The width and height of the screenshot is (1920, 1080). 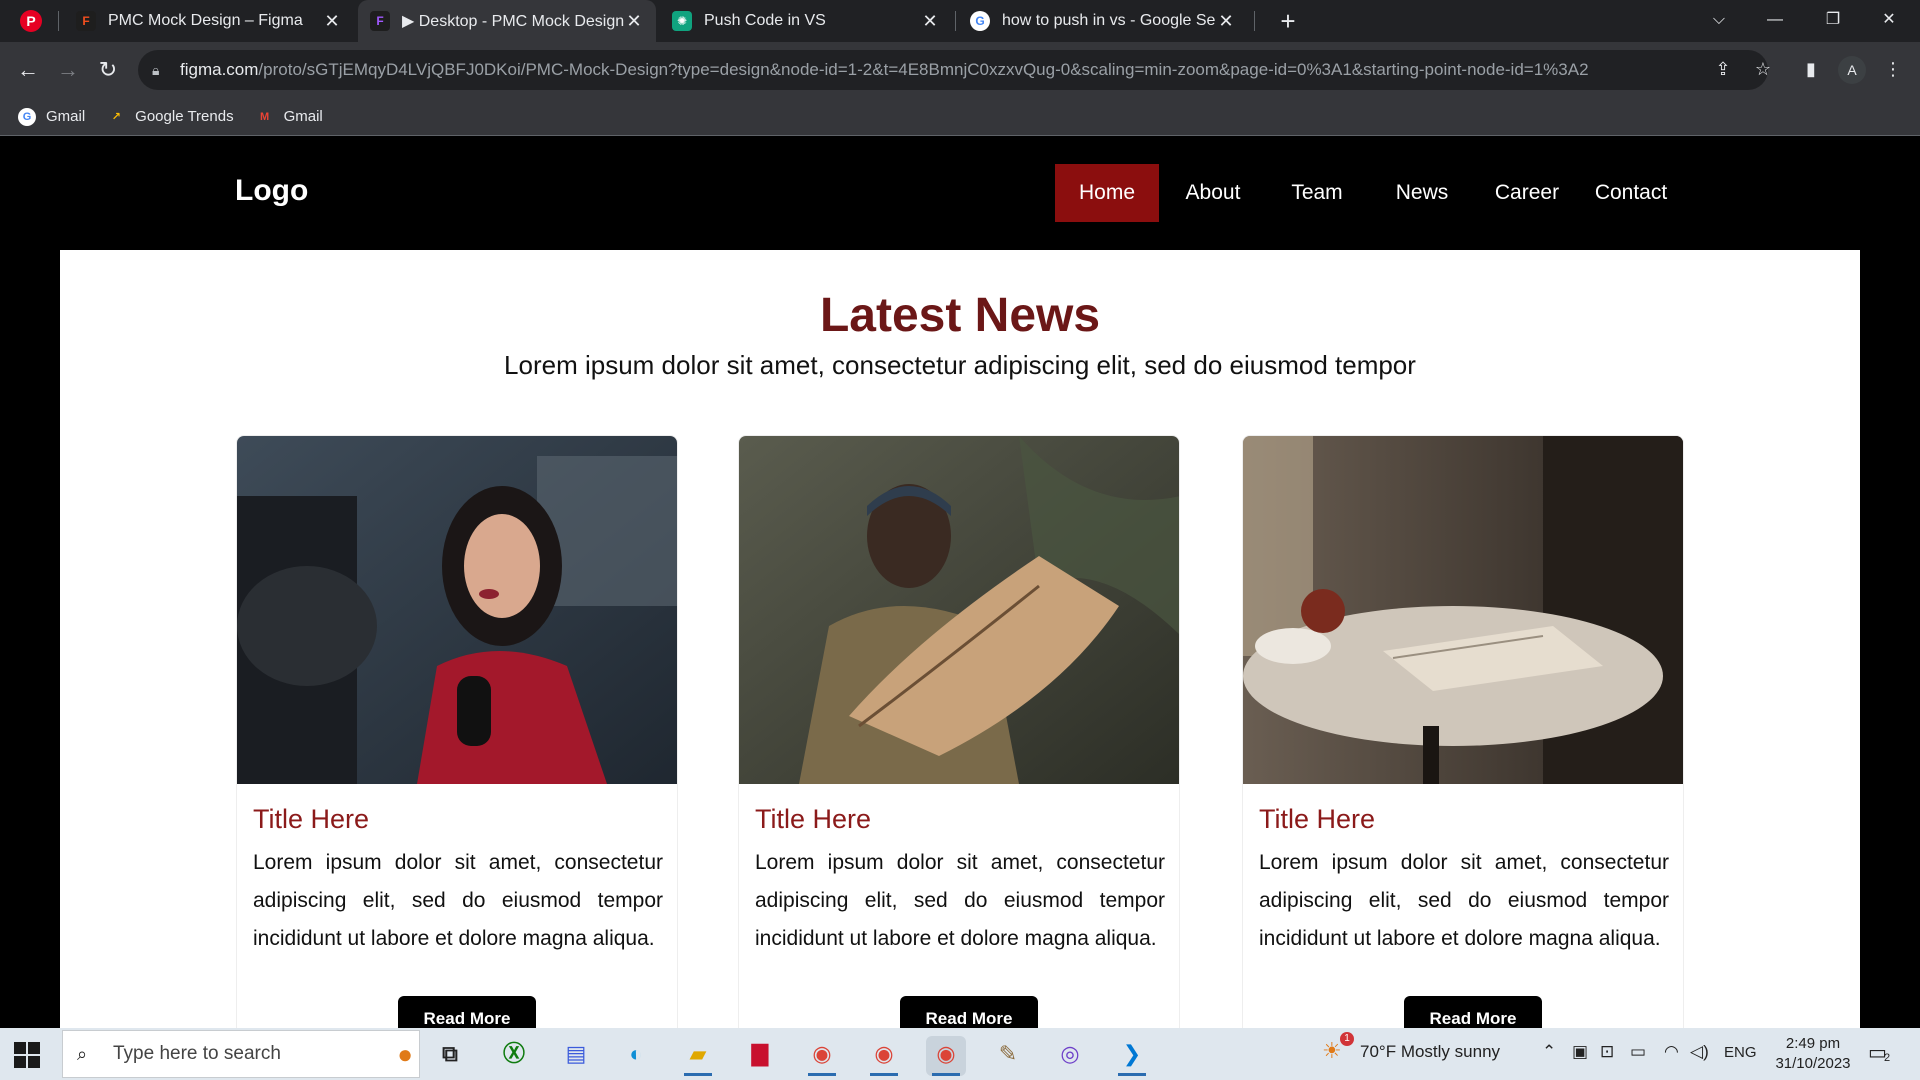 I want to click on taskbar-clock: 2:49 pm 31/10/2023, so click(x=1813, y=1054).